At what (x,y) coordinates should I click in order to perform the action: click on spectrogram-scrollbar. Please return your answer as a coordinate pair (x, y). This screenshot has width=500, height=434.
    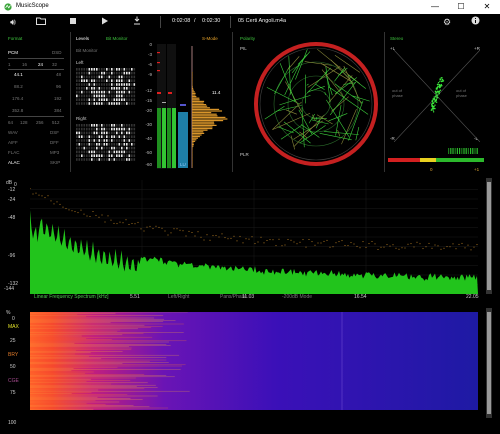
    Looking at the image, I should click on (489, 363).